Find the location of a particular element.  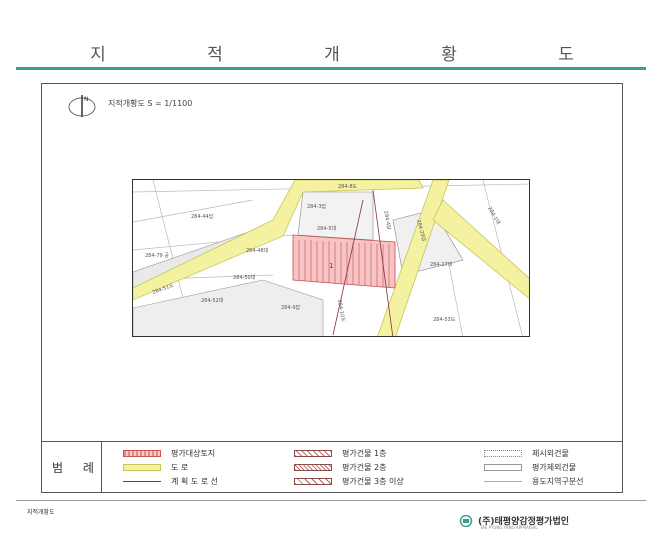

company-name-sub: TAE PYUNG YANG APPRAISAL is located at coordinates (509, 527).